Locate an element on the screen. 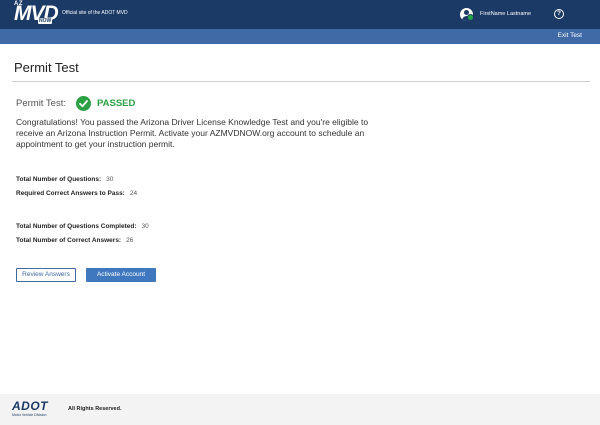 This screenshot has height=425, width=600. test-result: Permit Test: PASSED is located at coordinates (75, 103).